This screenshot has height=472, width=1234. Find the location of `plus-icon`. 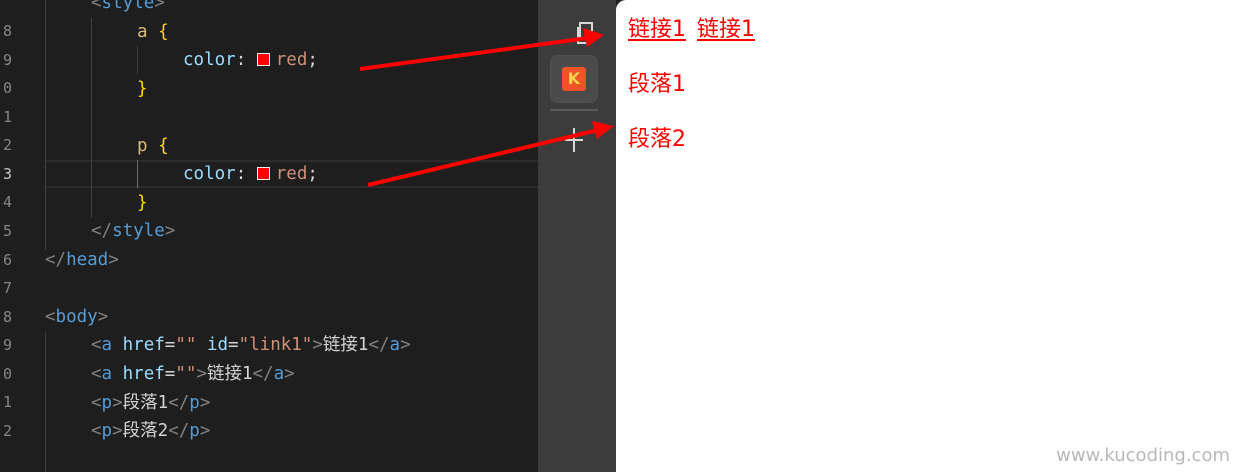

plus-icon is located at coordinates (574, 140).